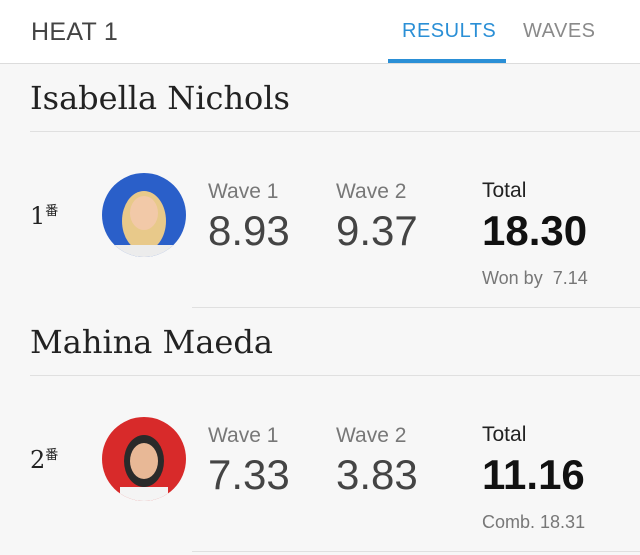  I want to click on heat-title: HEAT 1, so click(75, 32).